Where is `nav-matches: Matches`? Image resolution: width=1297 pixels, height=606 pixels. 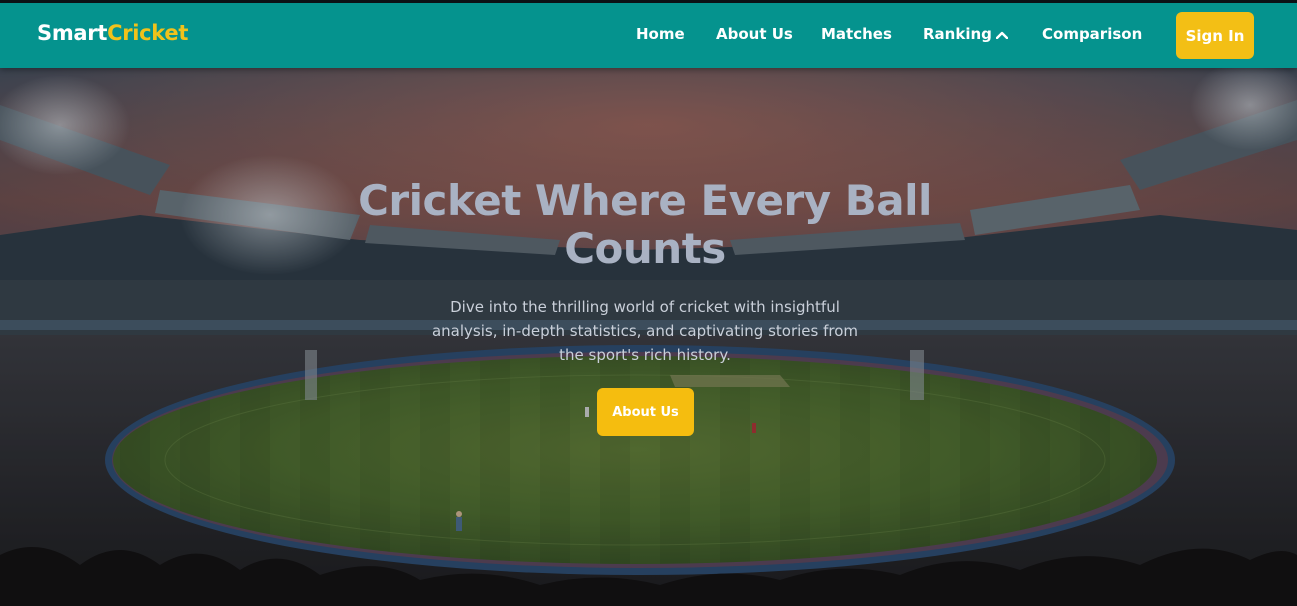 nav-matches: Matches is located at coordinates (856, 34).